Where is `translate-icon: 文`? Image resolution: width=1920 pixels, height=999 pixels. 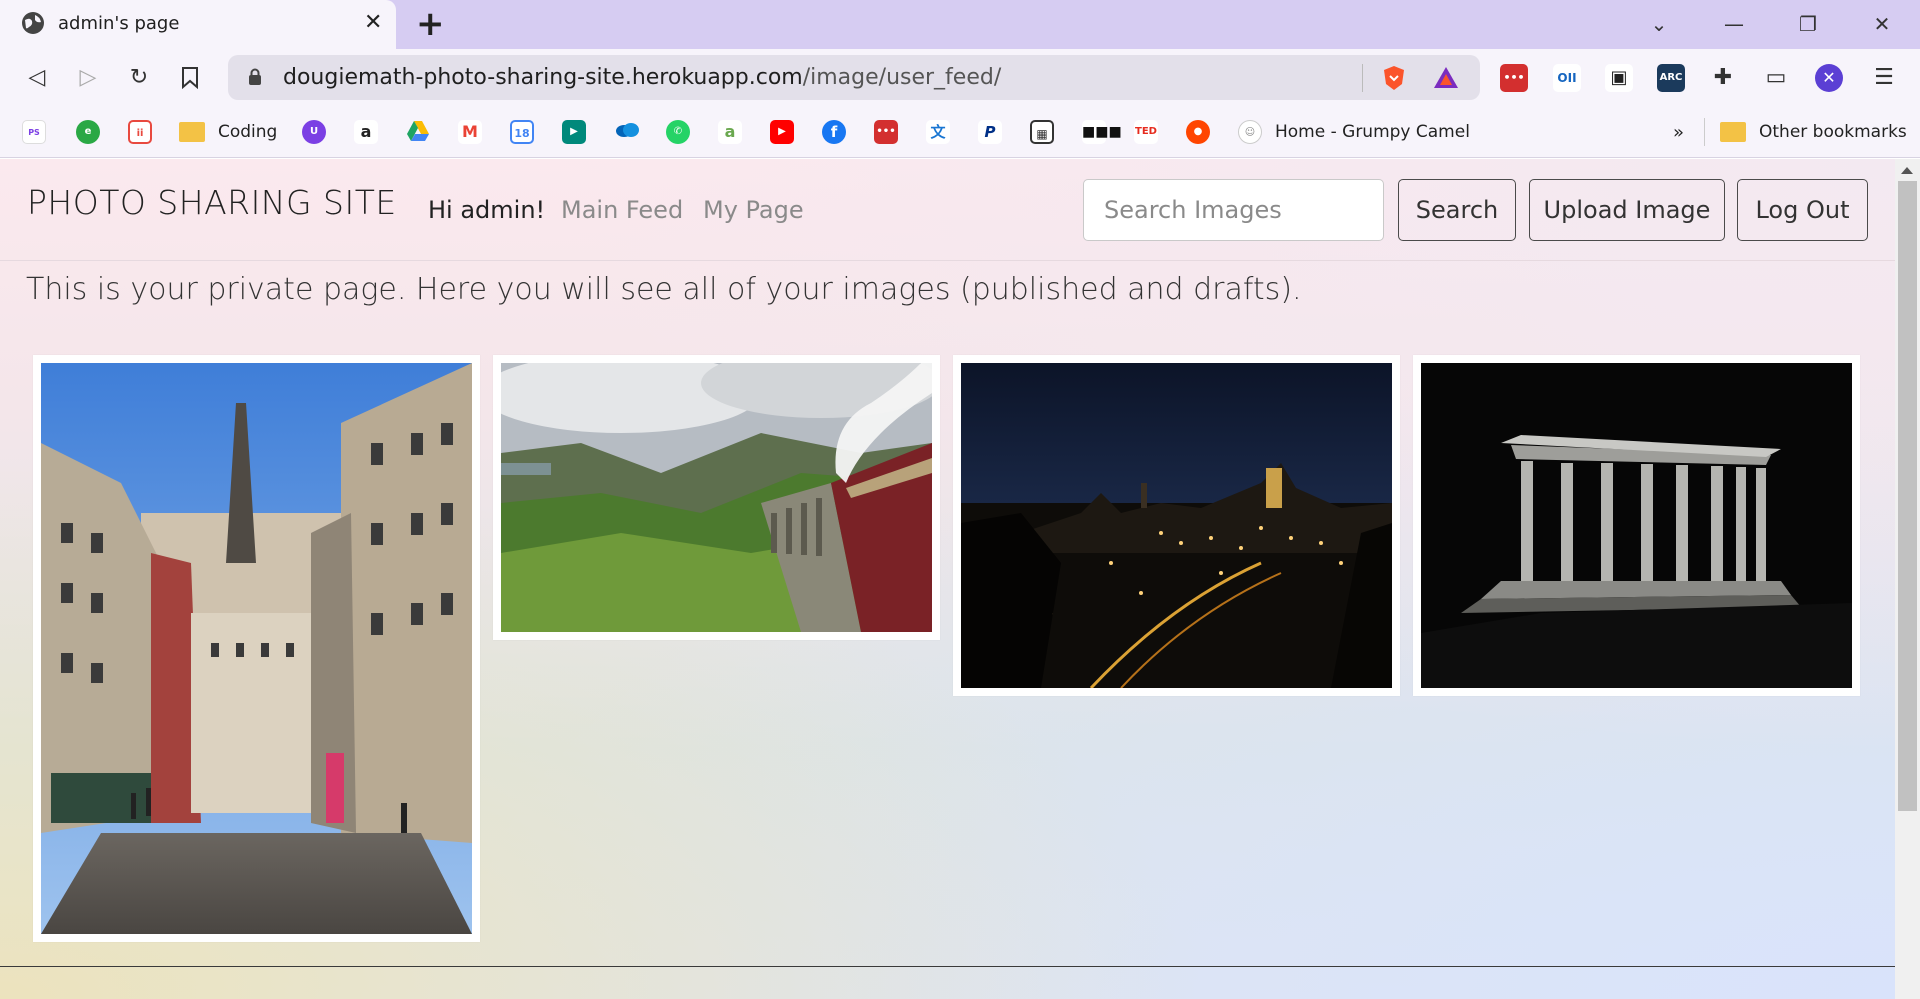
translate-icon: 文 is located at coordinates (938, 132).